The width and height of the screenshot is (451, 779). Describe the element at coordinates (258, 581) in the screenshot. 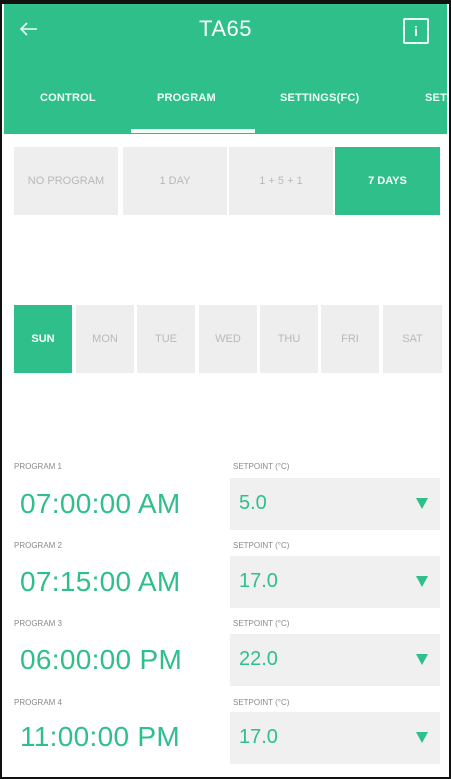

I see `program-2-setpoint-value: 17.0` at that location.